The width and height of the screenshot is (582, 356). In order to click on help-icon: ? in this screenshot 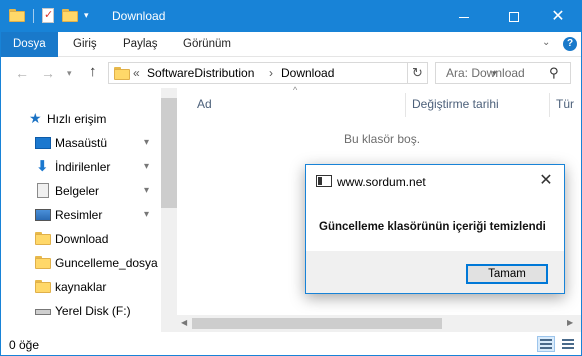, I will do `click(570, 44)`.